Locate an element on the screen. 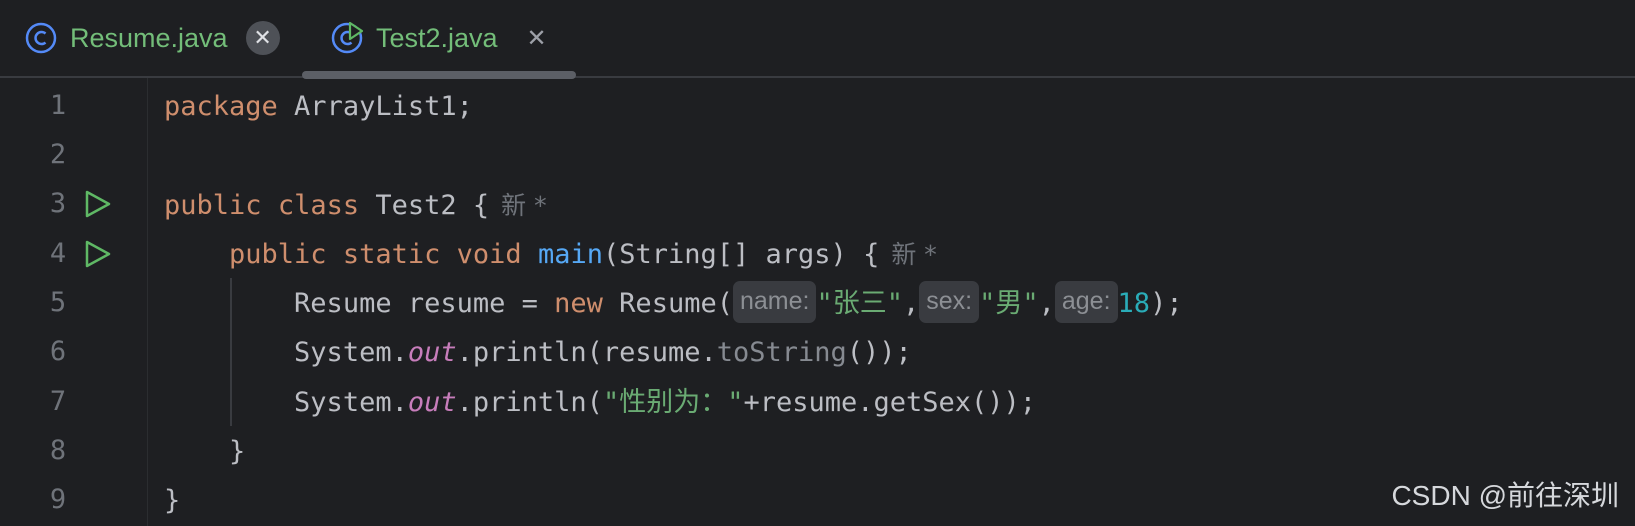 The image size is (1635, 526). code-text: Test2 { is located at coordinates (424, 205).